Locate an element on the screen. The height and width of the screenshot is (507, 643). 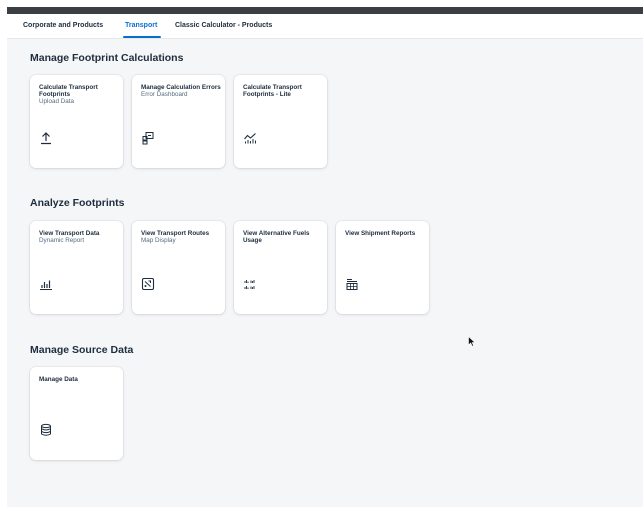
tile-subtitle: Upload Data is located at coordinates (57, 101).